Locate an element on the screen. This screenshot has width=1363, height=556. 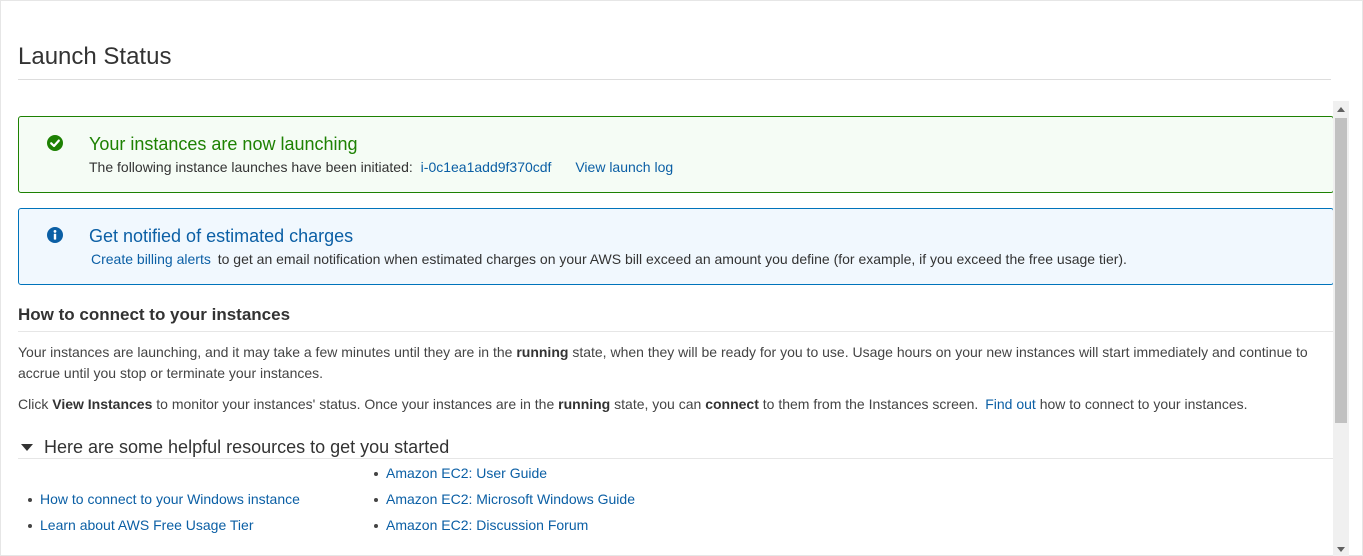
list-item: Amazon EC2: Discussion Forum is located at coordinates (502, 528).